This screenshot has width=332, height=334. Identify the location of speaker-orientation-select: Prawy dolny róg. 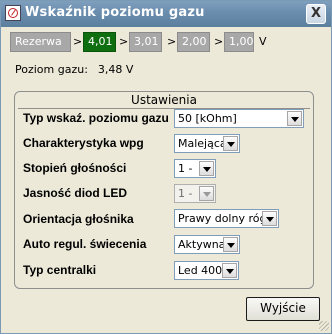
(226, 218).